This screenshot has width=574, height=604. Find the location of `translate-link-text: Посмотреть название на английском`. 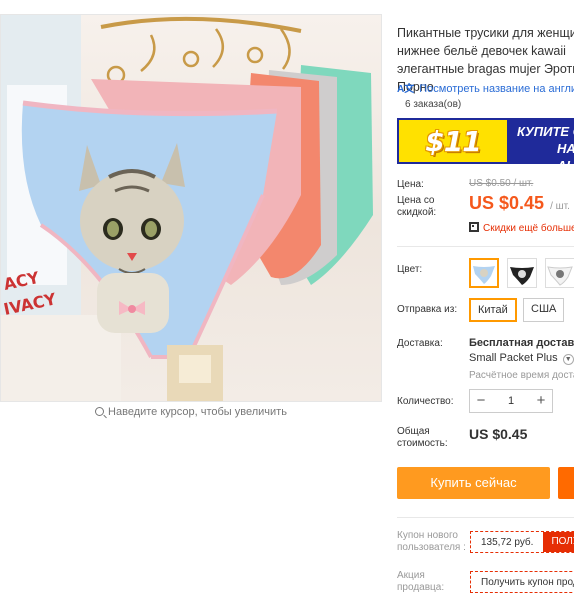

translate-link-text: Посмотреть название на английском is located at coordinates (496, 89).